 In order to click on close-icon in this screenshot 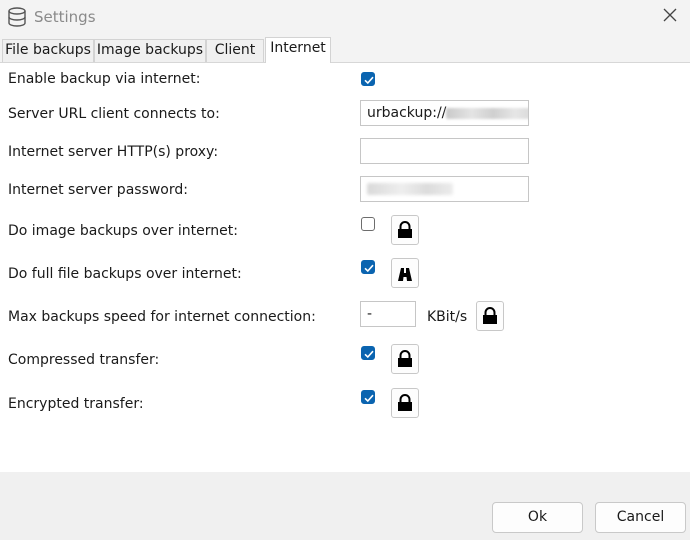, I will do `click(670, 17)`.